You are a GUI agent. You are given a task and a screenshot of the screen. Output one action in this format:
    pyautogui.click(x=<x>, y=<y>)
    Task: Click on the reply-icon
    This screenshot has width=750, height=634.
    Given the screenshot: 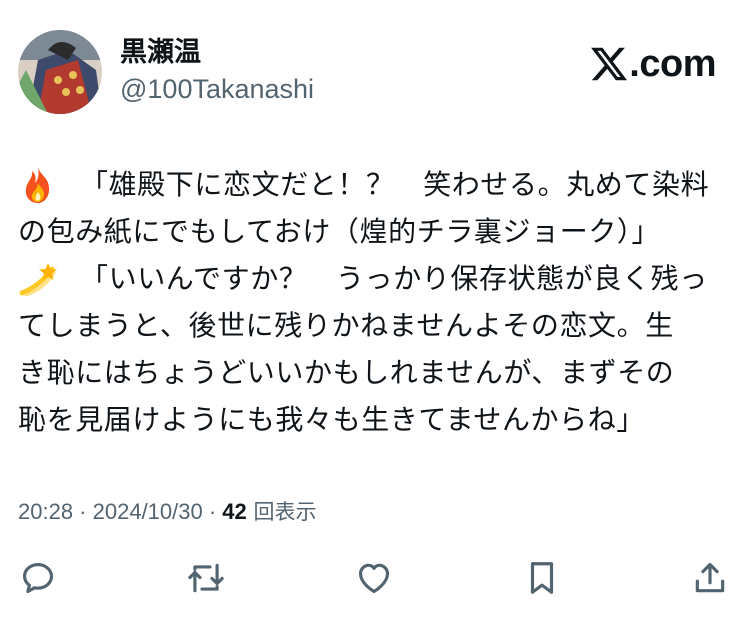 What is the action you would take?
    pyautogui.click(x=38, y=578)
    